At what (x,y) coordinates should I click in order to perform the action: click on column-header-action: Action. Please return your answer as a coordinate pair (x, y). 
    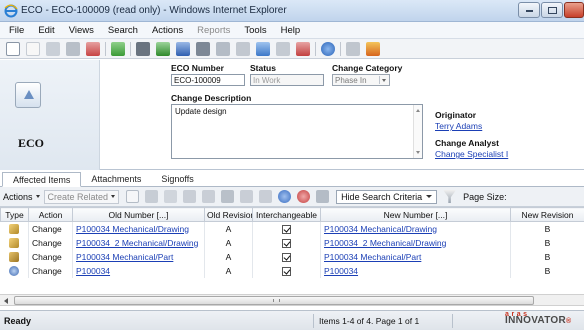
    Looking at the image, I should click on (50, 214).